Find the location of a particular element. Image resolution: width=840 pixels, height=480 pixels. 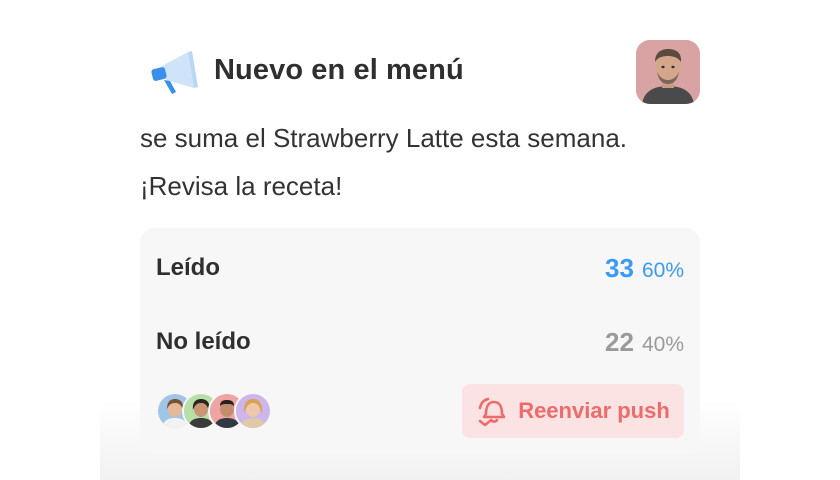

read-row: Leído 33 60% is located at coordinates (420, 268).